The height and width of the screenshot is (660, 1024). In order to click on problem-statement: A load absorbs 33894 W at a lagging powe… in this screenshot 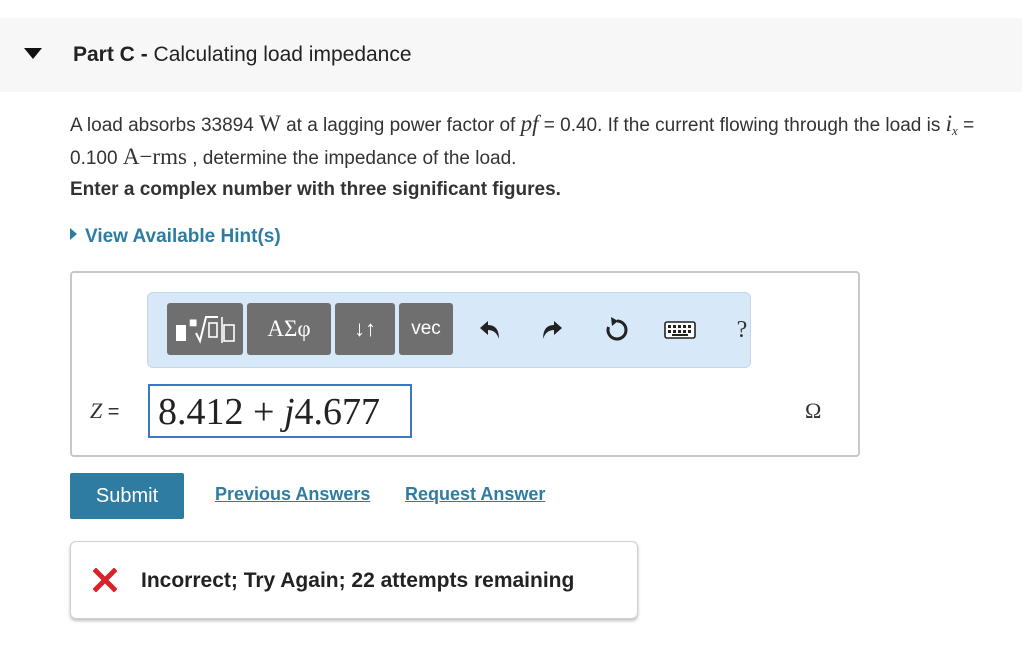, I will do `click(540, 141)`.